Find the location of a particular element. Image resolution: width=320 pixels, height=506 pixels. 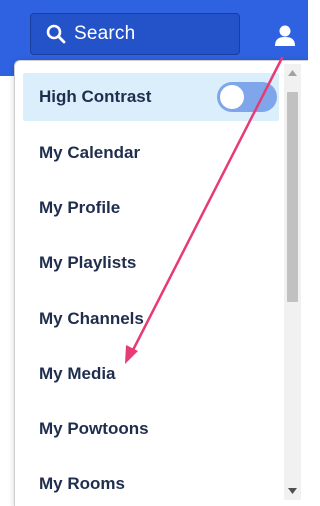

menu-item-my-profile: My Profile is located at coordinates (151, 208).